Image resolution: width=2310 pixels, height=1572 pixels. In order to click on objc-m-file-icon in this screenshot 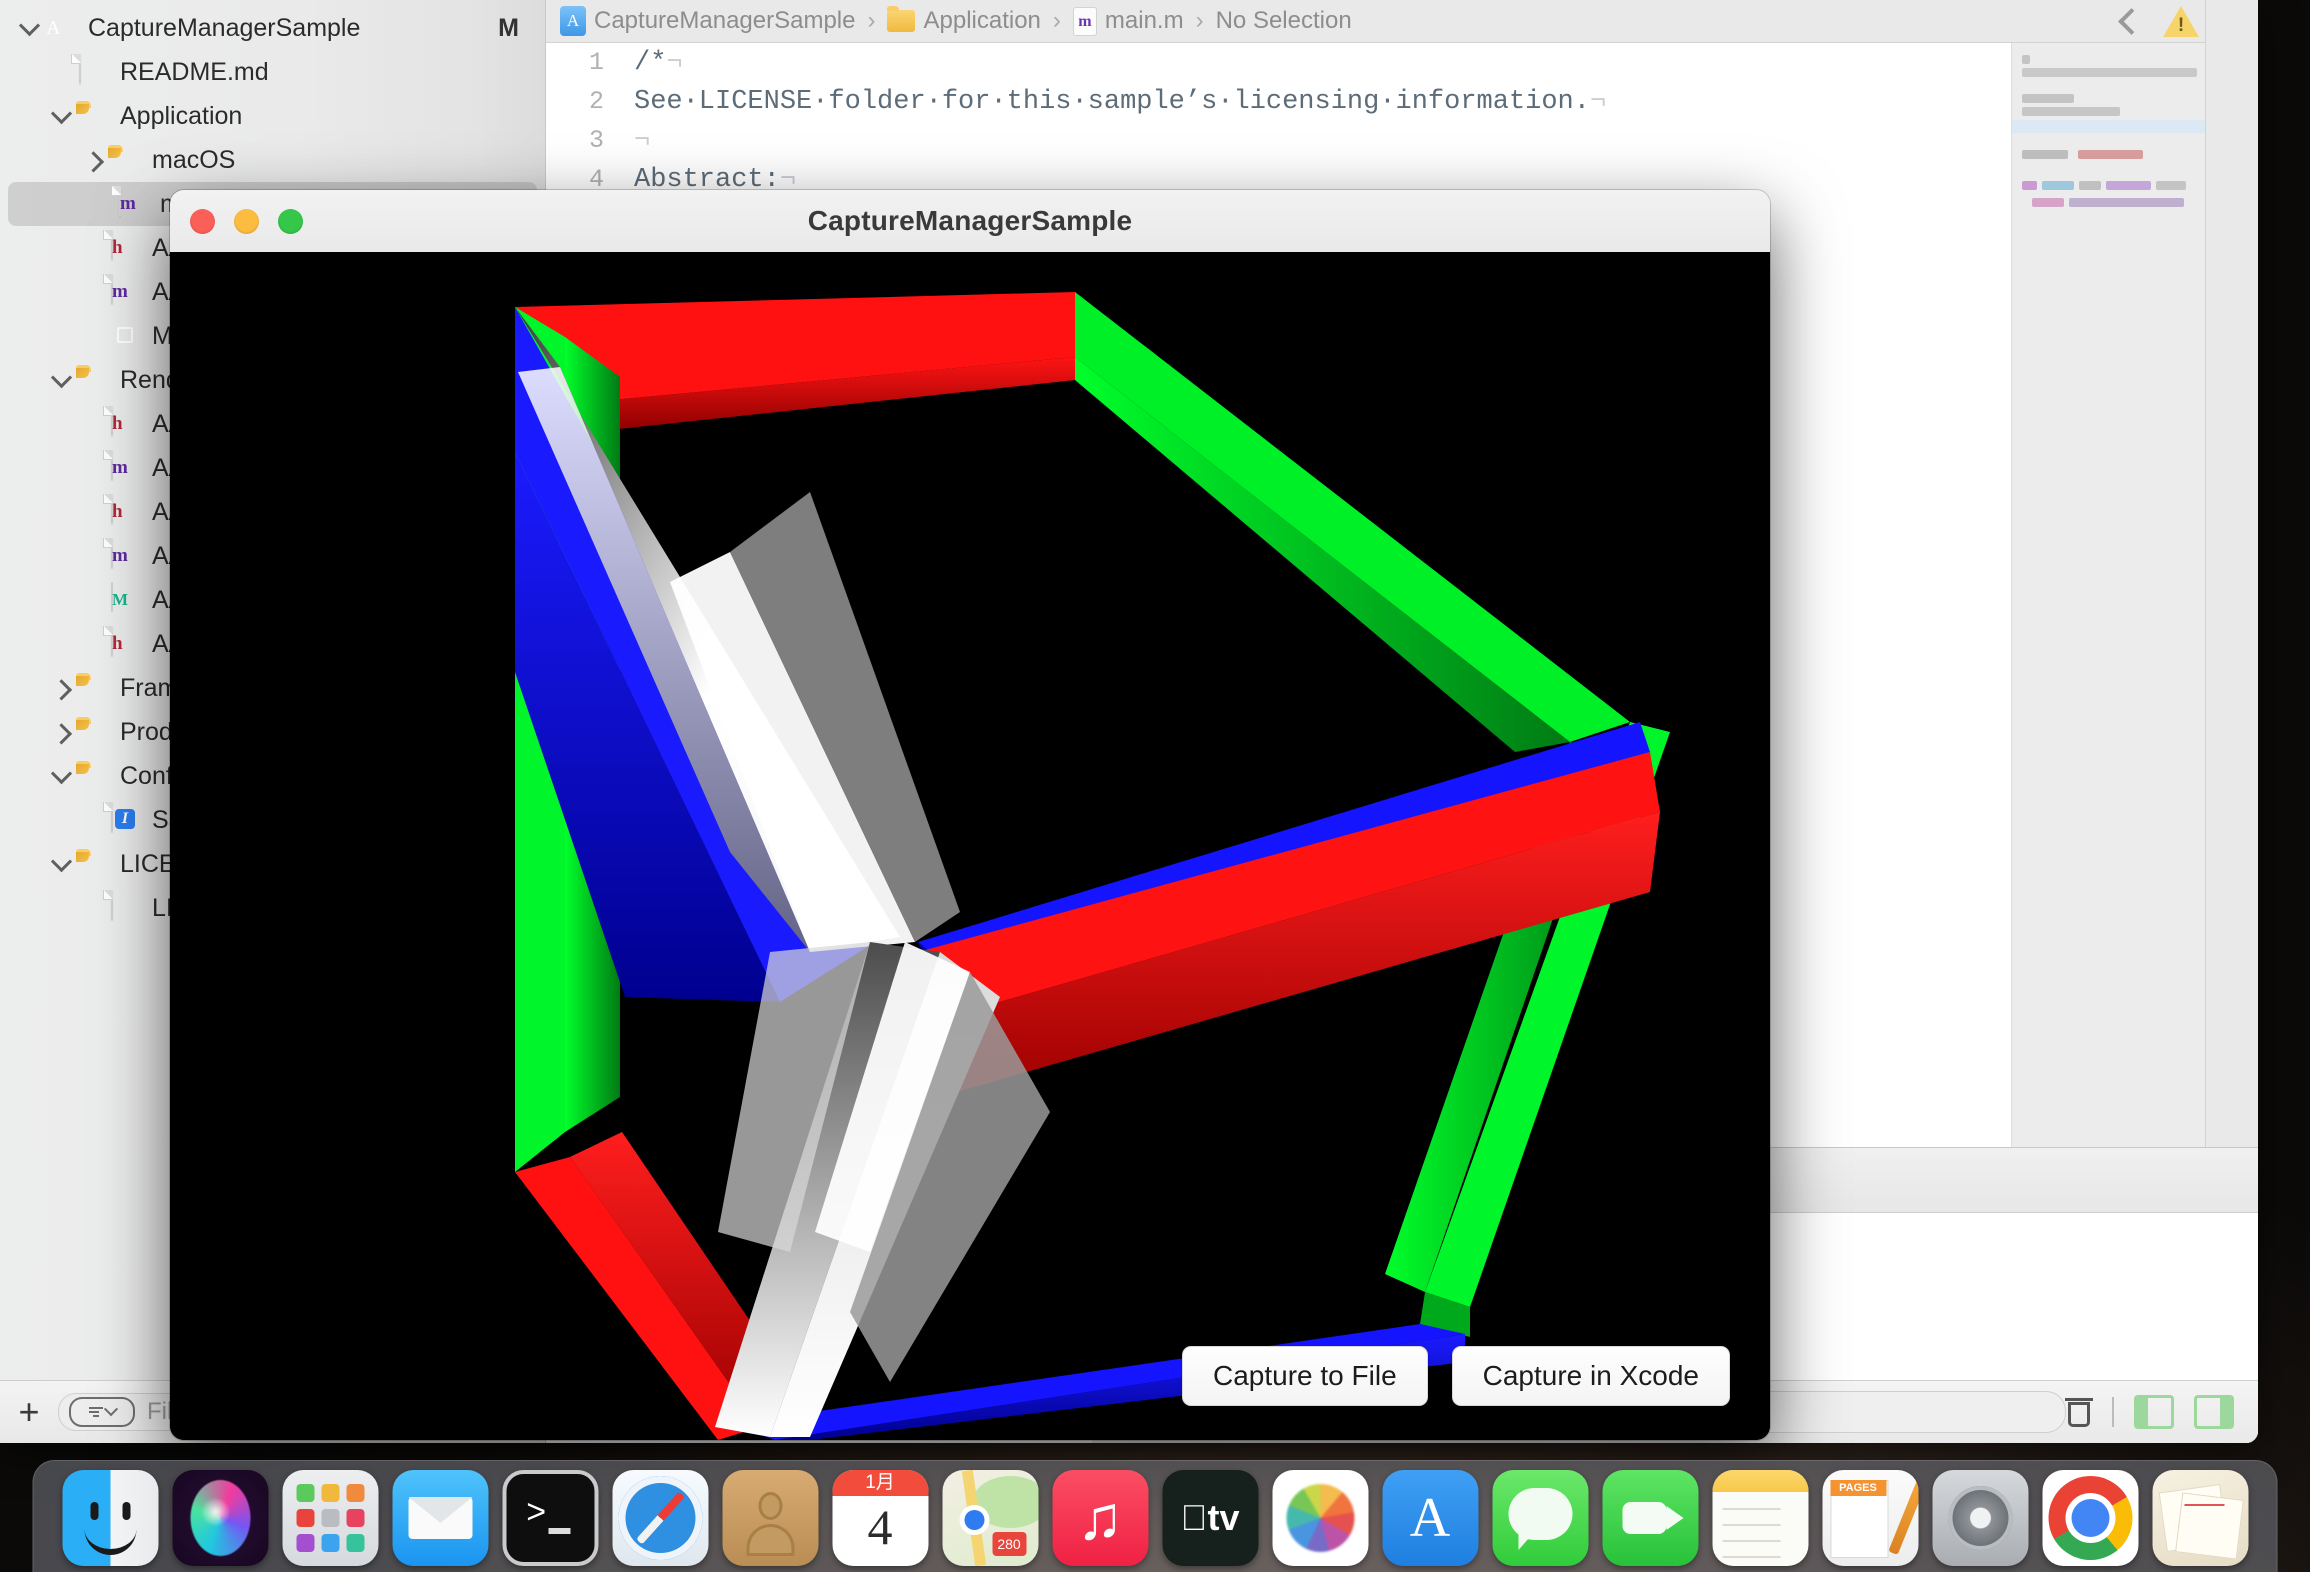, I will do `click(1084, 21)`.